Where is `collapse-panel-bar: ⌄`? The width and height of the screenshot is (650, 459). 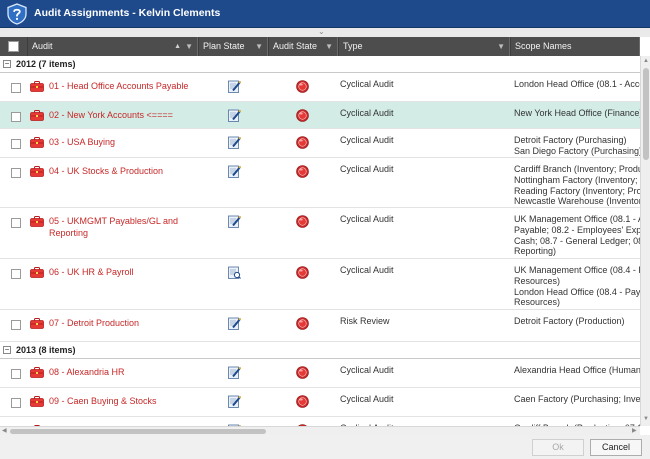
collapse-panel-bar: ⌄ is located at coordinates (325, 32).